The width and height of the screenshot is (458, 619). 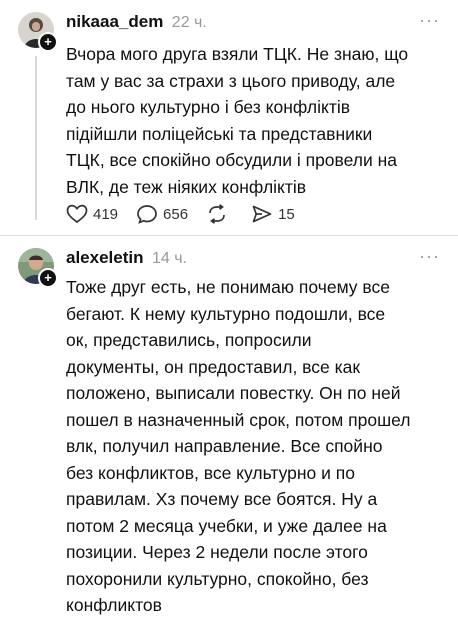 I want to click on comment-count: 656, so click(x=176, y=214).